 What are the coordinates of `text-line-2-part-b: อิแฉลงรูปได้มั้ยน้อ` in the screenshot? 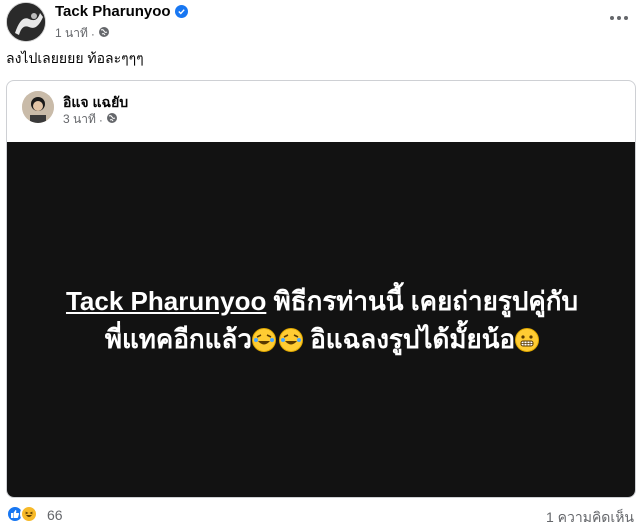 It's located at (409, 339).